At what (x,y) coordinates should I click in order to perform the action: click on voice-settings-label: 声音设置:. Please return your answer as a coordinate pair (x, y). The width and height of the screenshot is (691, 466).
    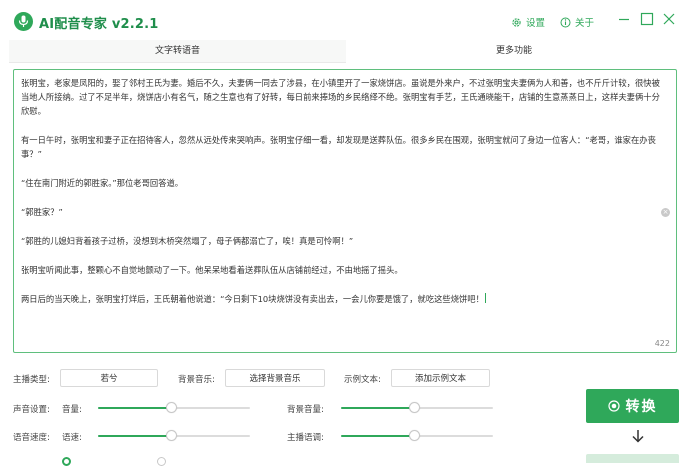
    Looking at the image, I should click on (31, 410).